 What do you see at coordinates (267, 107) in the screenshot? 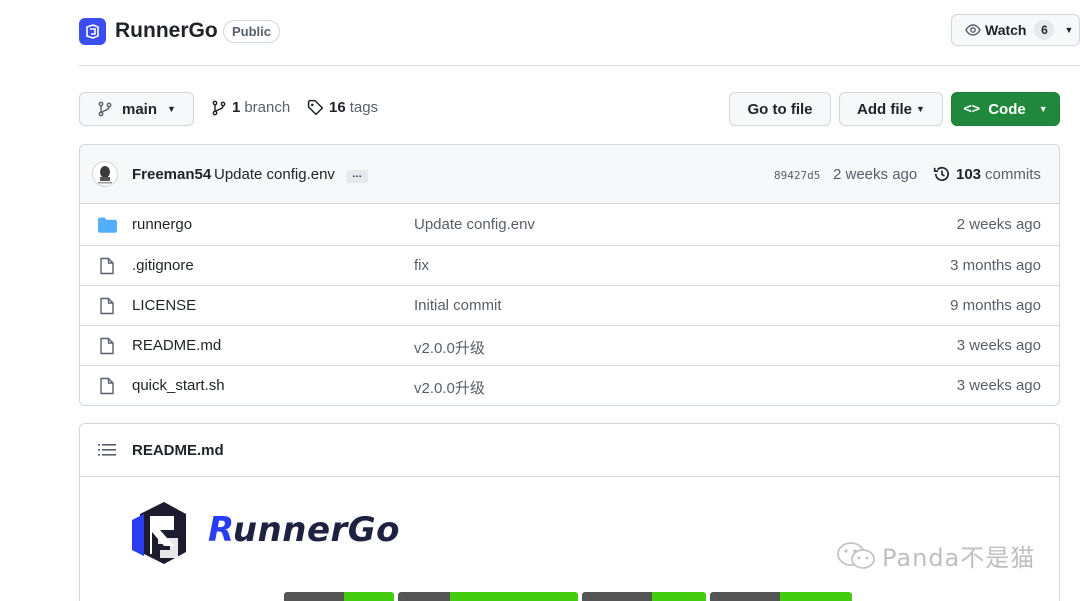
I see `branch-label: branch` at bounding box center [267, 107].